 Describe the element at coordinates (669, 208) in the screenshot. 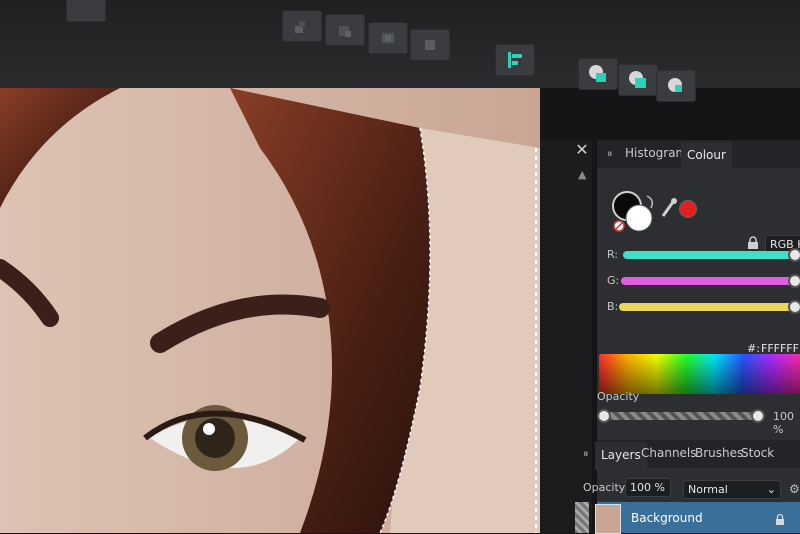

I see `colour-picker-icon` at that location.